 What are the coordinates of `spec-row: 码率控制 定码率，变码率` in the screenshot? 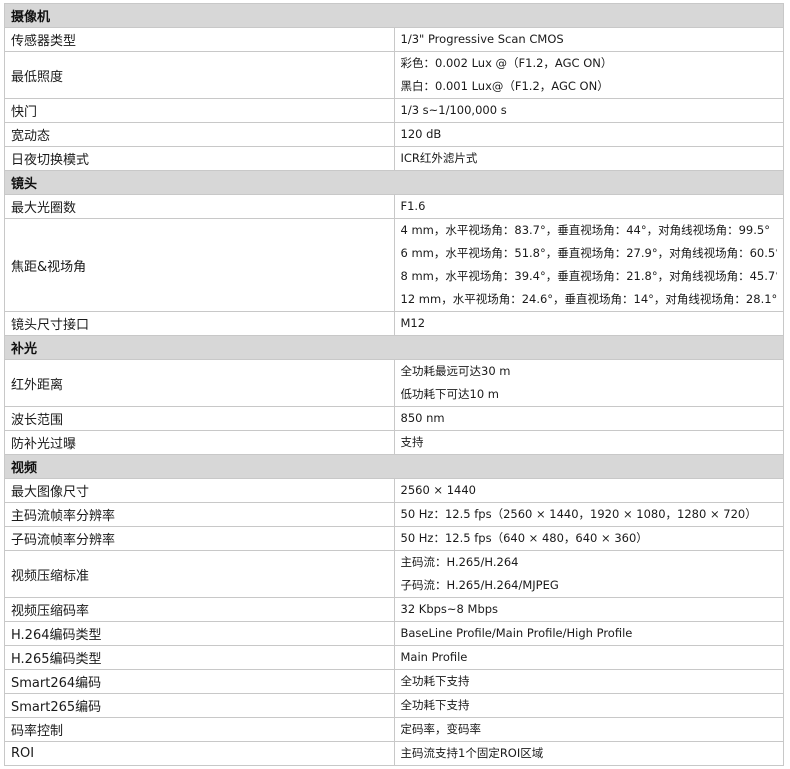 It's located at (394, 729).